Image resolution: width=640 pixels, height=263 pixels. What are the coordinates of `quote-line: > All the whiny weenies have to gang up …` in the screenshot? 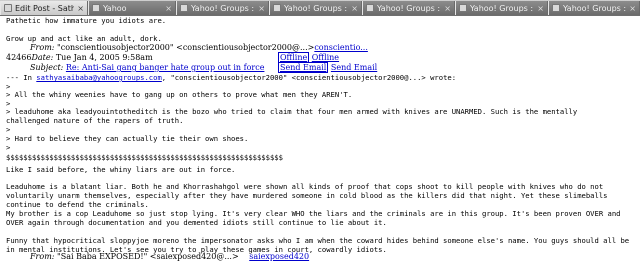 It's located at (179, 94).